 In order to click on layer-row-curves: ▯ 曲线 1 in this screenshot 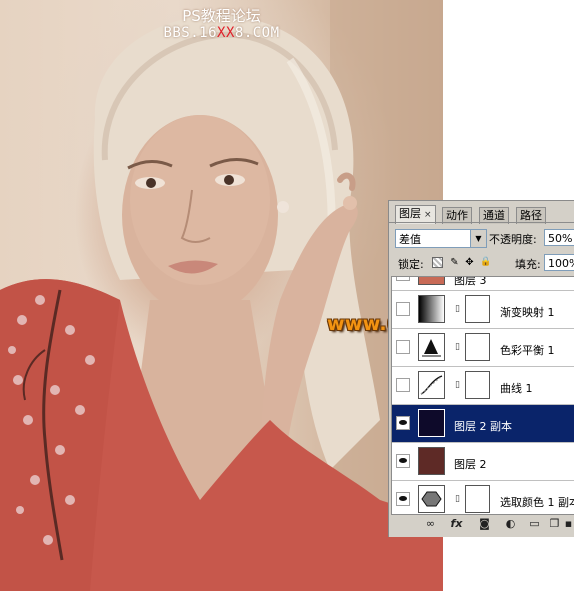, I will do `click(483, 386)`.